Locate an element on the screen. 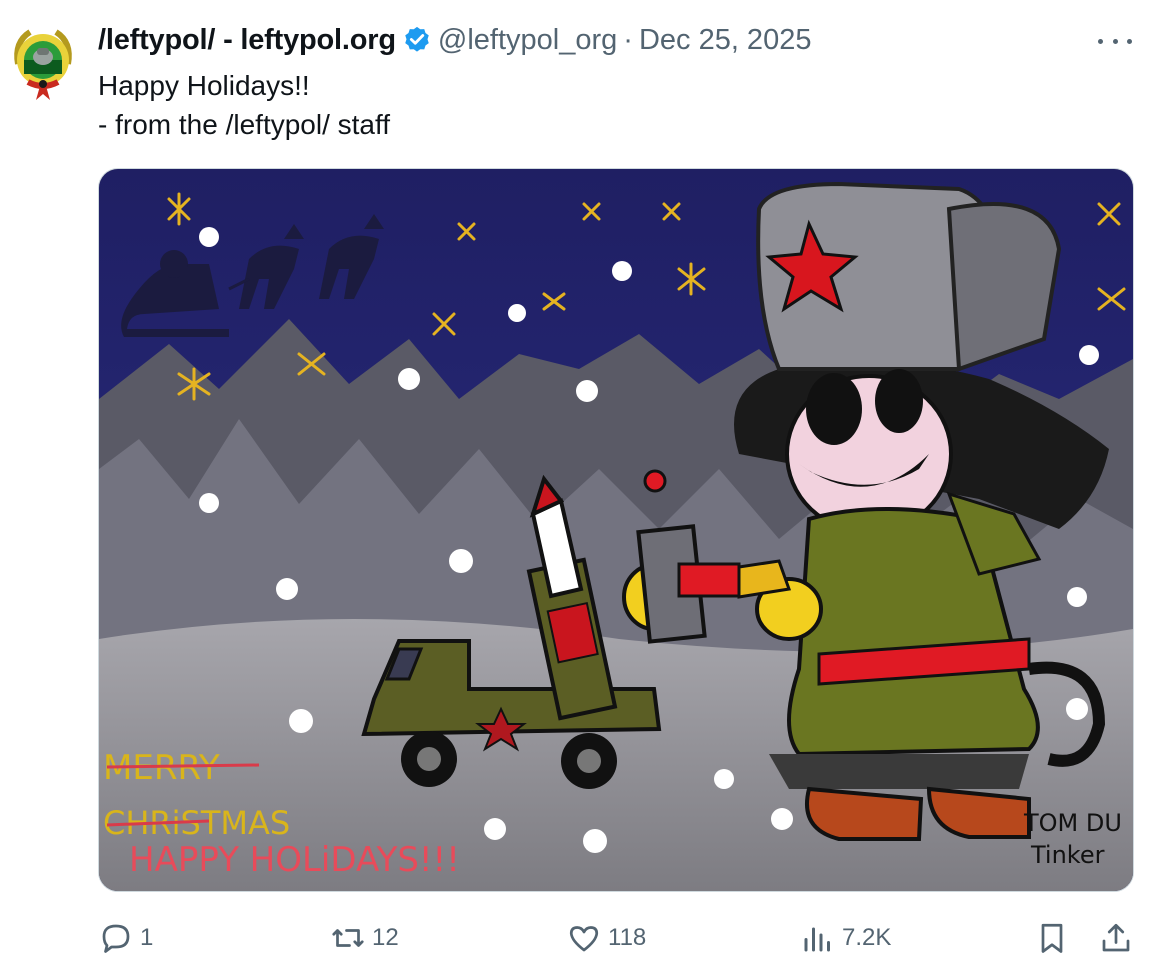 The image size is (1161, 965). reply-icon is located at coordinates (116, 938).